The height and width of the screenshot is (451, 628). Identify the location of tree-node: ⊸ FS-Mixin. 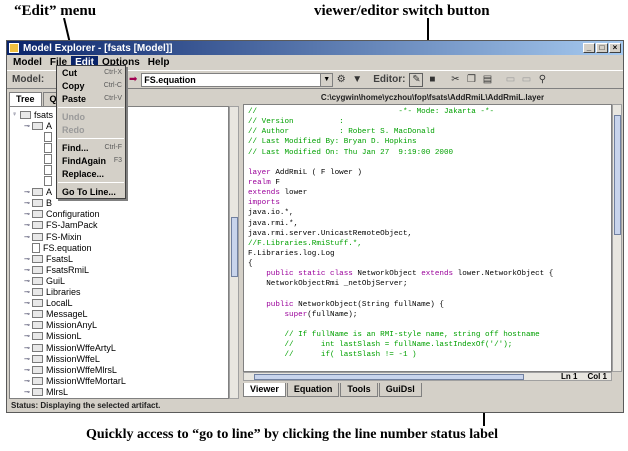
(53, 236).